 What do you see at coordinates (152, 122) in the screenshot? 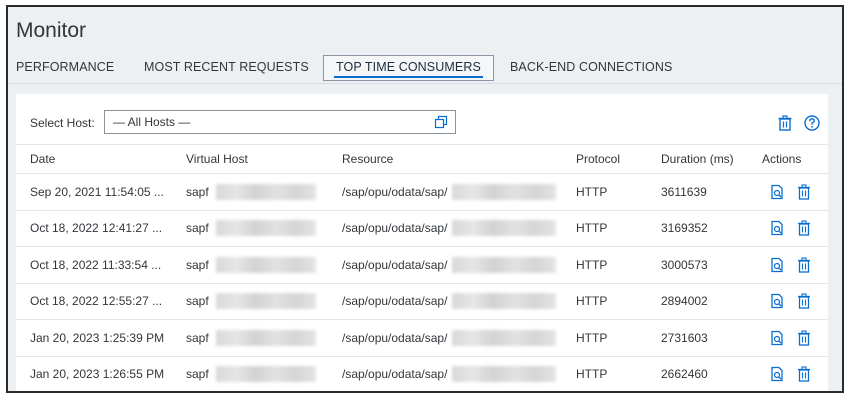
I see `host-select-value: — All Hosts —` at bounding box center [152, 122].